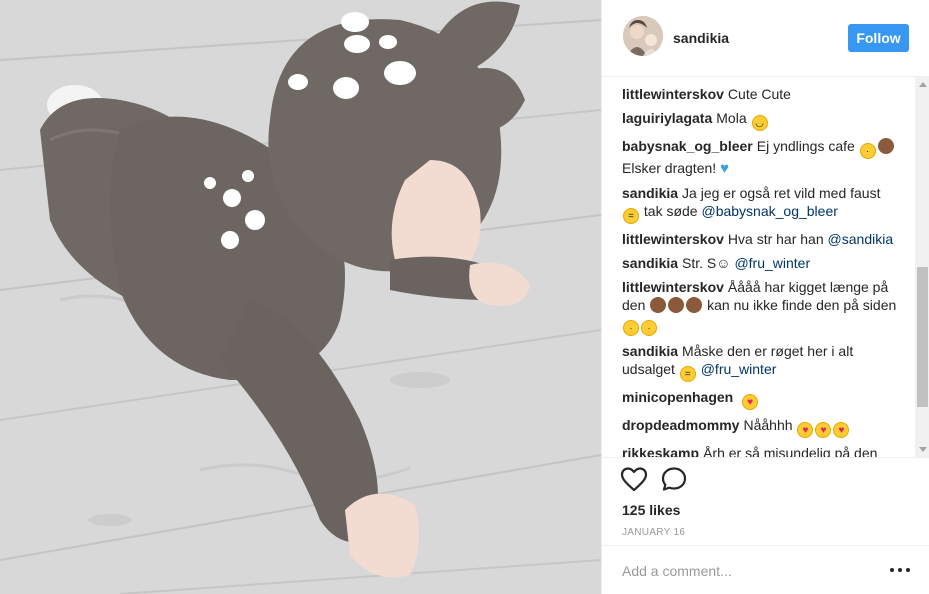 The height and width of the screenshot is (594, 929). I want to click on blue-heart-icon: ♥, so click(724, 168).